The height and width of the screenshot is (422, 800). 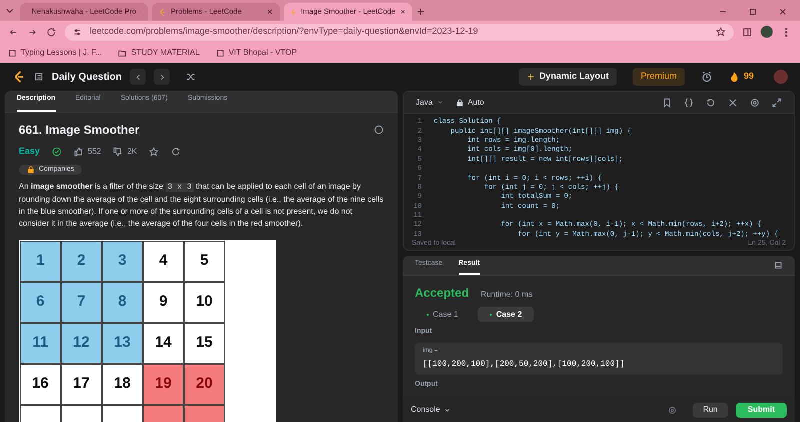 What do you see at coordinates (87, 77) in the screenshot?
I see `nav-title: Daily Question` at bounding box center [87, 77].